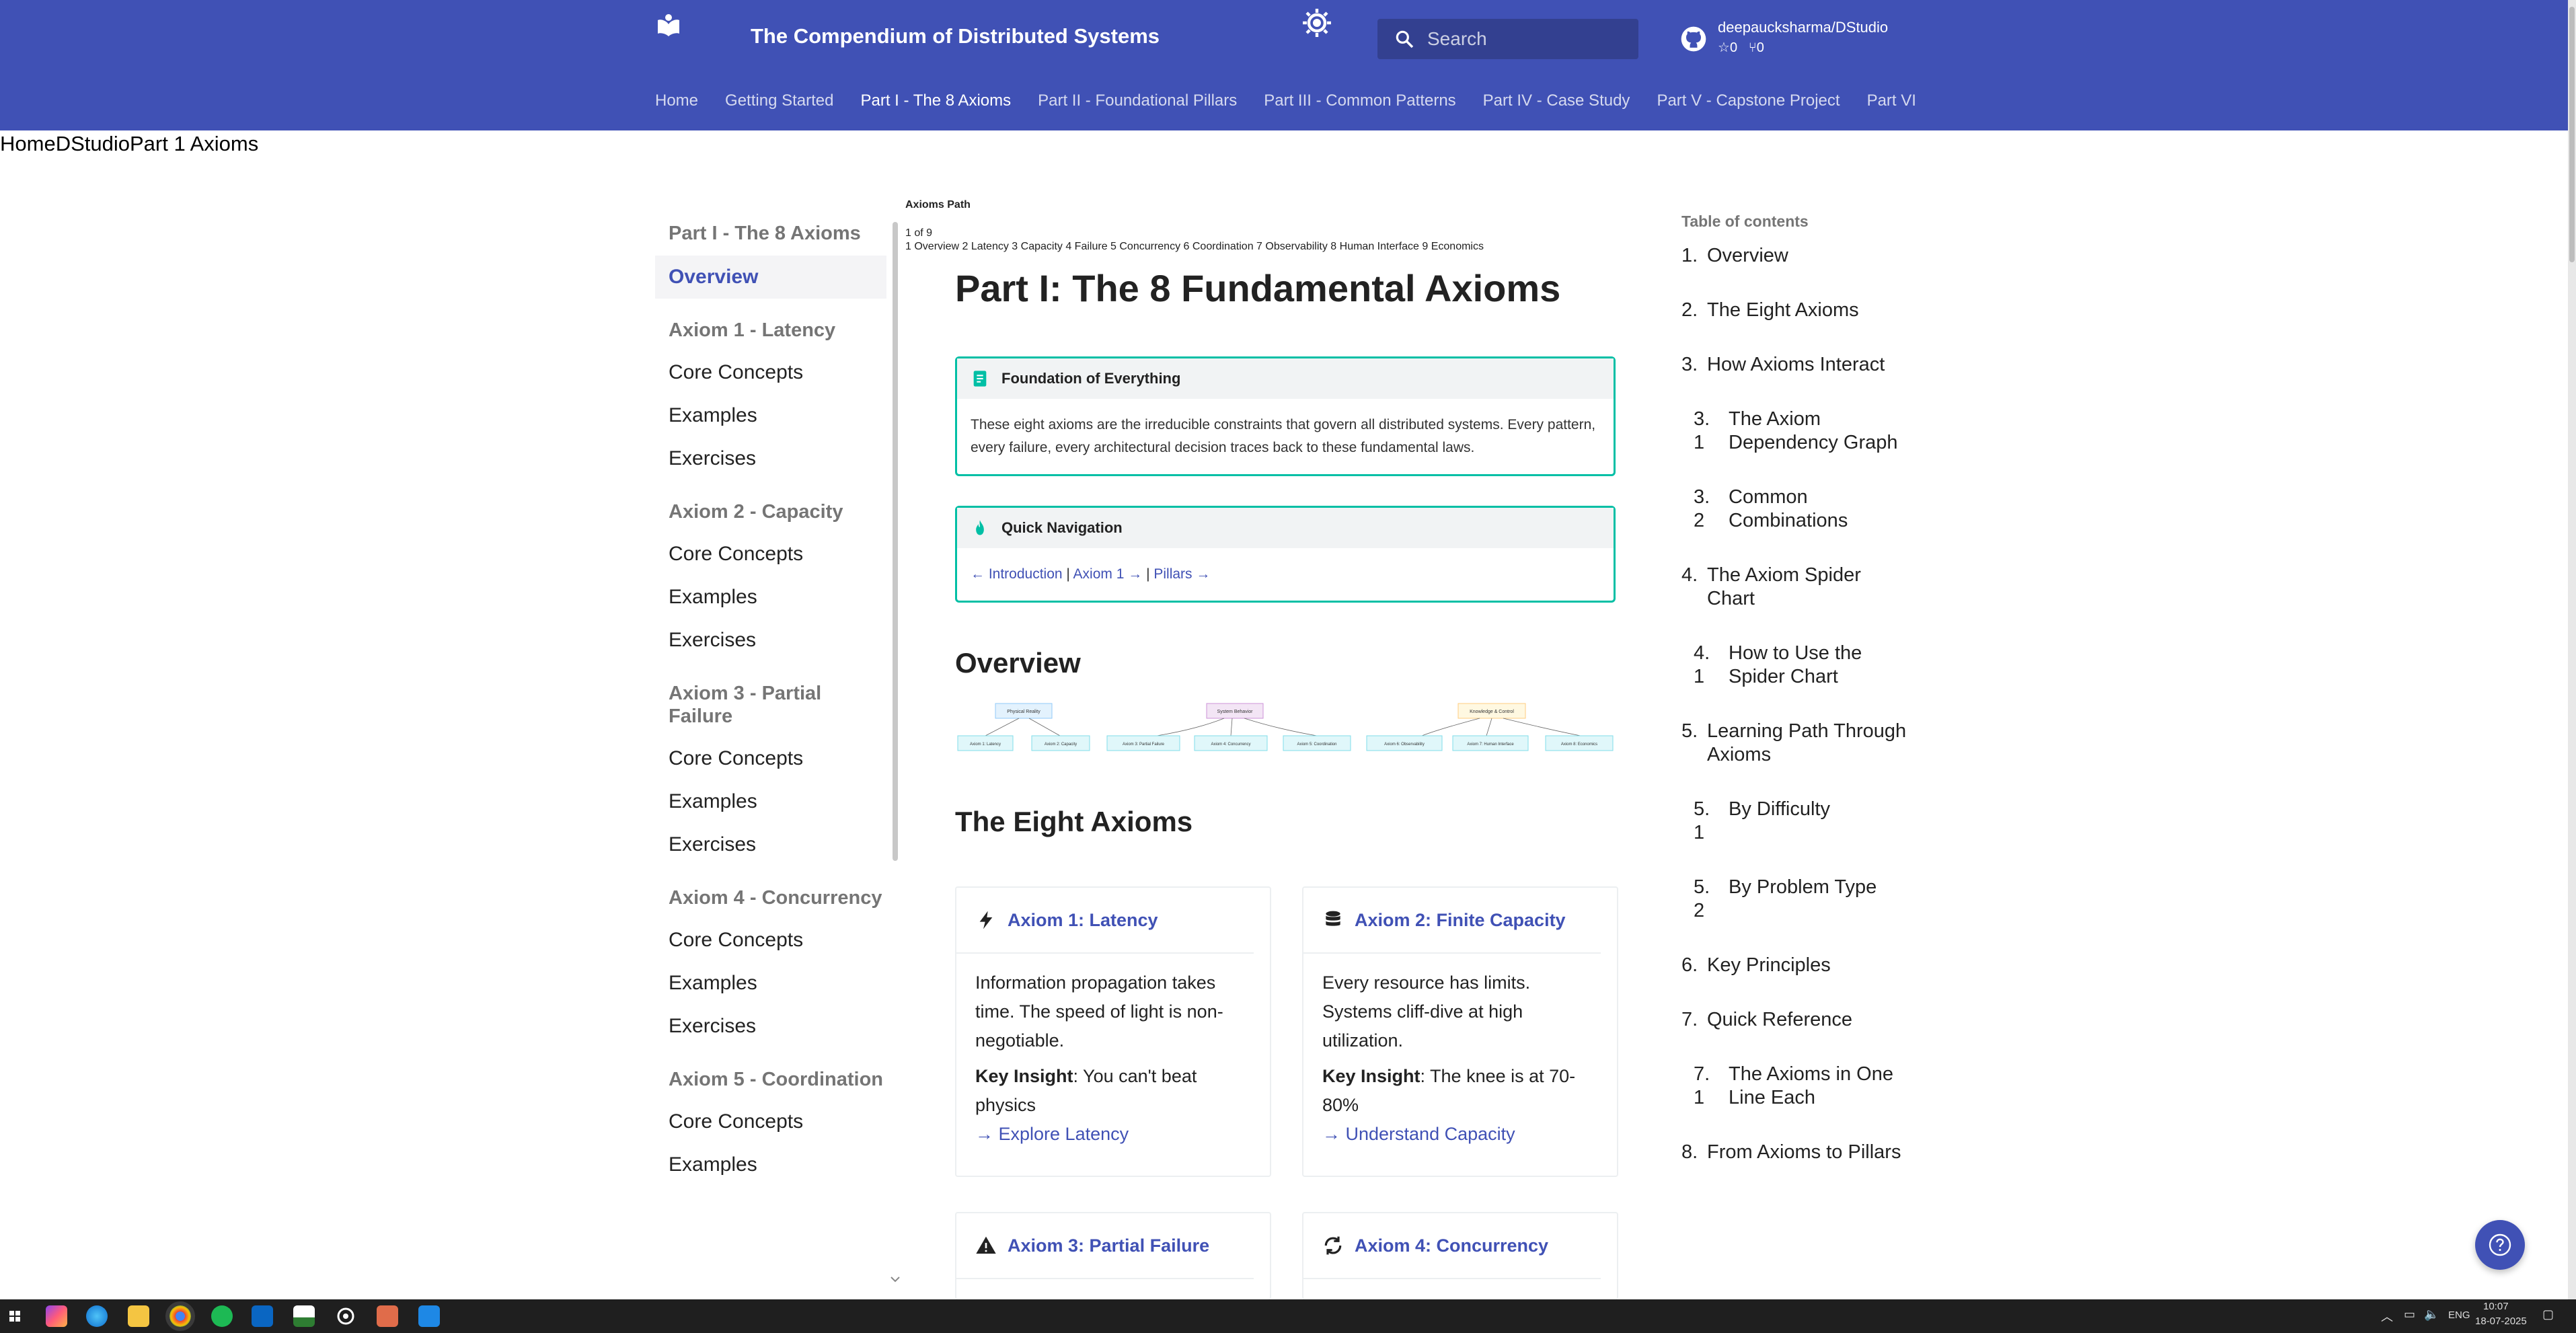 Image resolution: width=2576 pixels, height=1333 pixels. I want to click on toc-item: 7. Quick Reference, so click(1795, 1020).